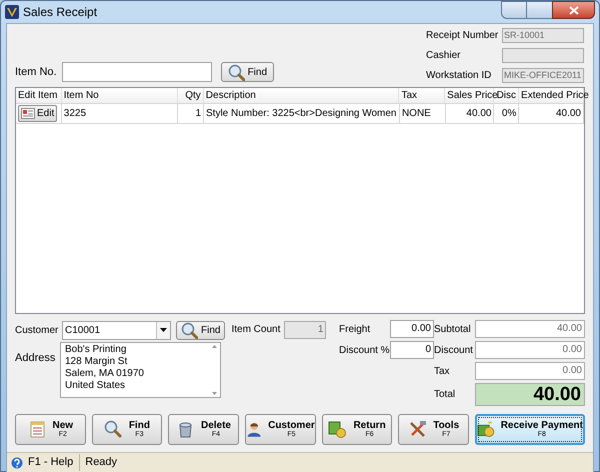 Image resolution: width=600 pixels, height=472 pixels. What do you see at coordinates (364, 351) in the screenshot?
I see `field-label: Discount %` at bounding box center [364, 351].